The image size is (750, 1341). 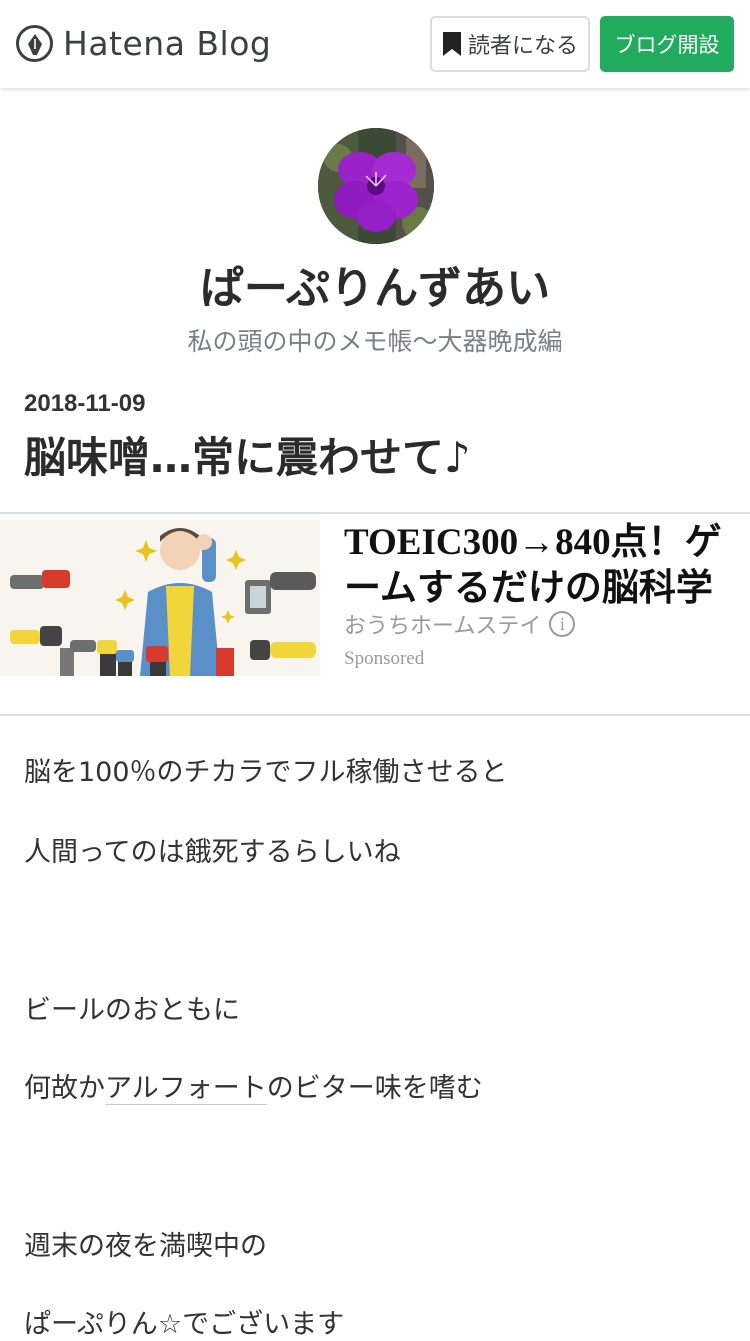 I want to click on pen-nib-icon, so click(x=34, y=43).